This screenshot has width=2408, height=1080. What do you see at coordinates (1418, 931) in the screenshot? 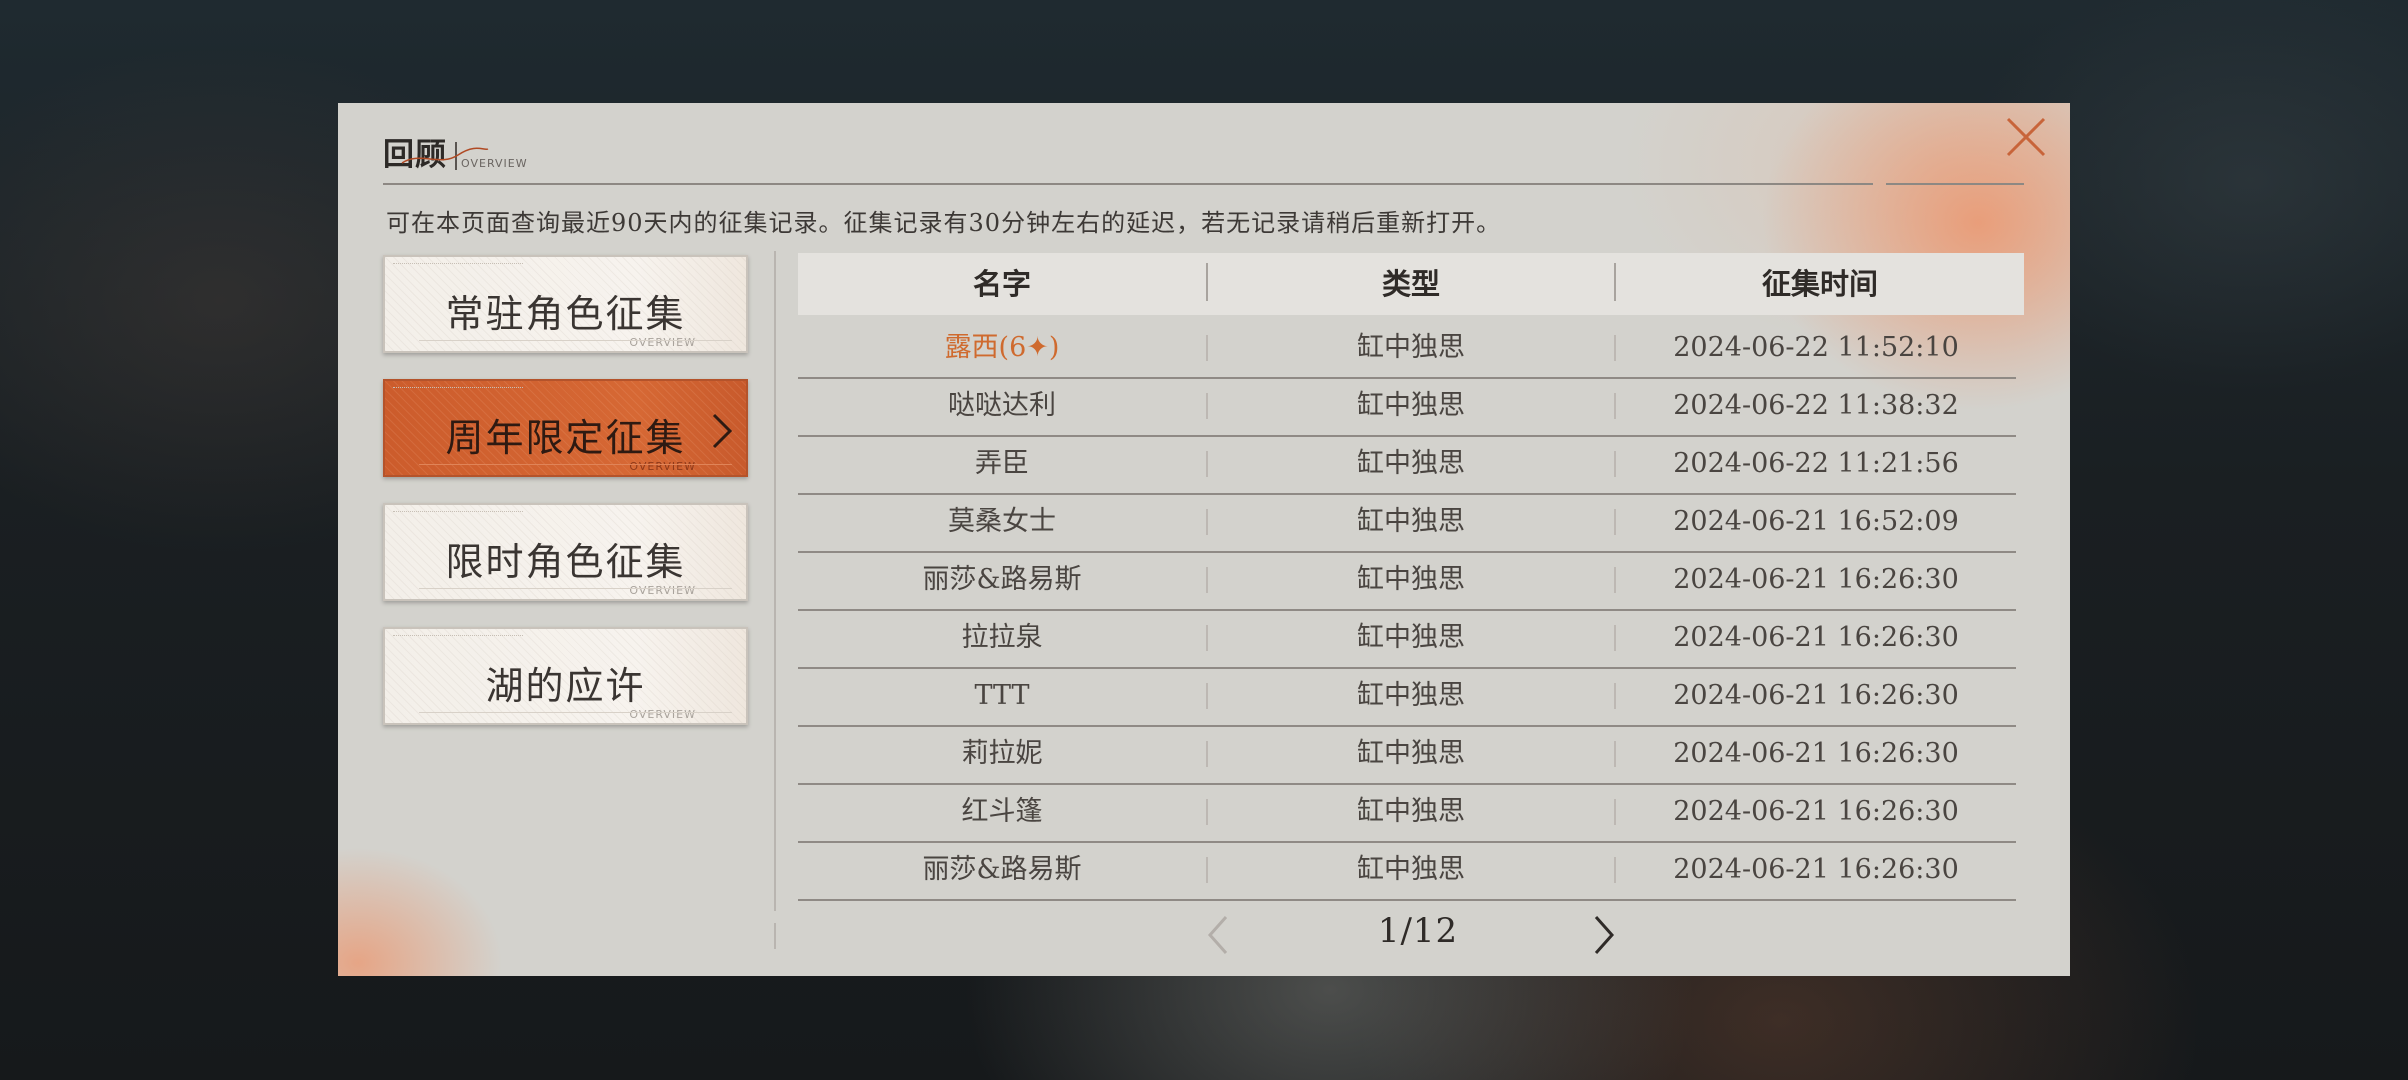
I see `page-indicator: 1/12` at bounding box center [1418, 931].